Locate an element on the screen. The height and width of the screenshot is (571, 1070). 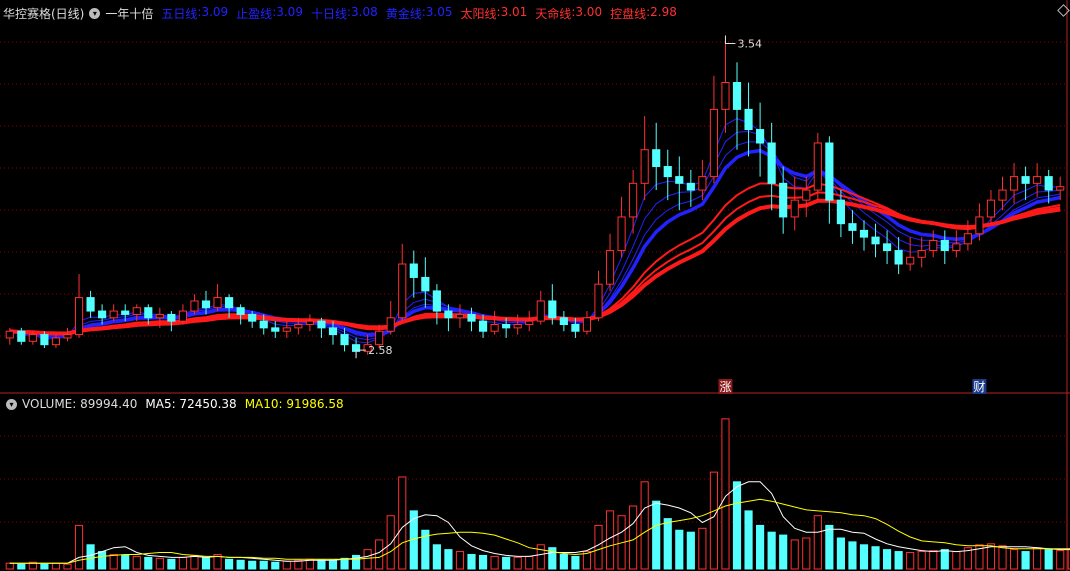
indicator-name: 一年十倍 is located at coordinates (129, 13).